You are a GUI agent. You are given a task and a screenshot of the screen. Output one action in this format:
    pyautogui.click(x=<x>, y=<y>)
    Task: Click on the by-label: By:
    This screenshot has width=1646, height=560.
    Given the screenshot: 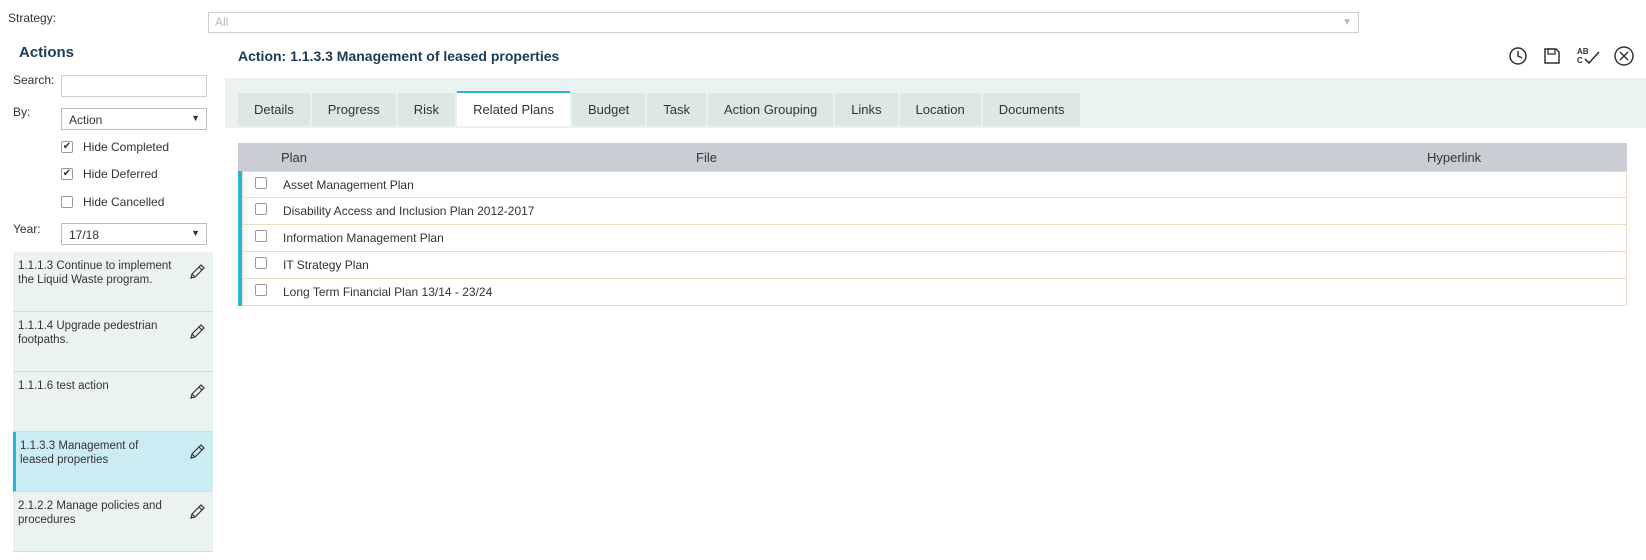 What is the action you would take?
    pyautogui.click(x=22, y=112)
    